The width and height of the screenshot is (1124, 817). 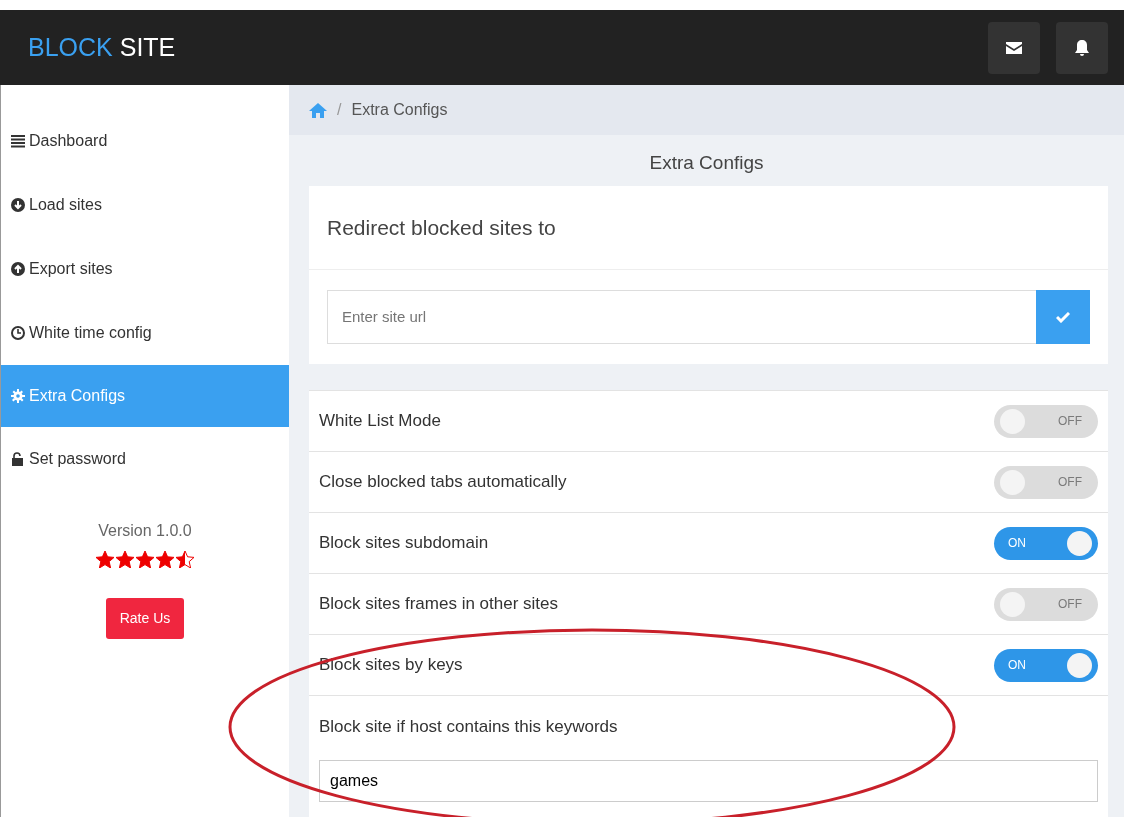 I want to click on notifications-button, so click(x=1082, y=47).